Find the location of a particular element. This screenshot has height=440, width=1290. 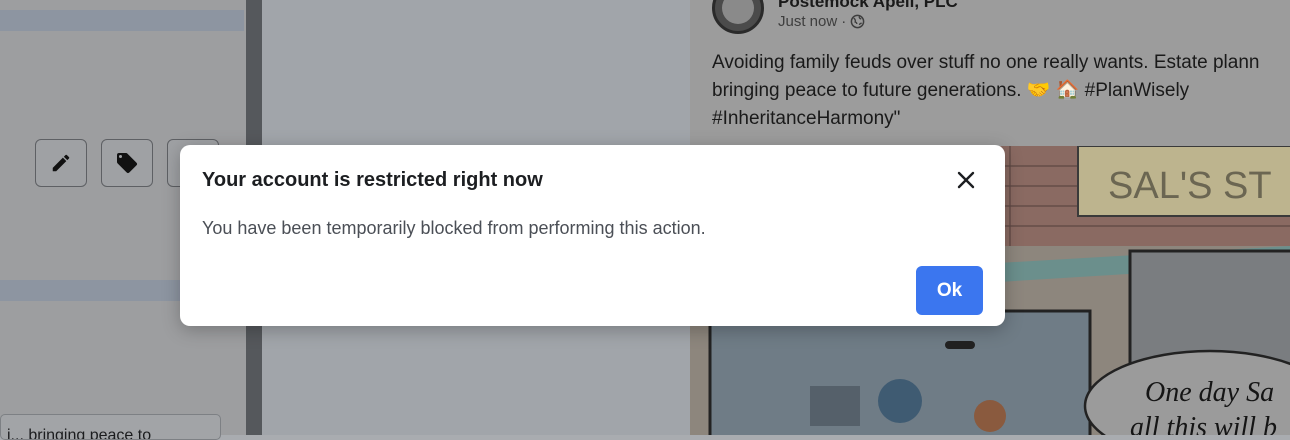

close-icon is located at coordinates (966, 180).